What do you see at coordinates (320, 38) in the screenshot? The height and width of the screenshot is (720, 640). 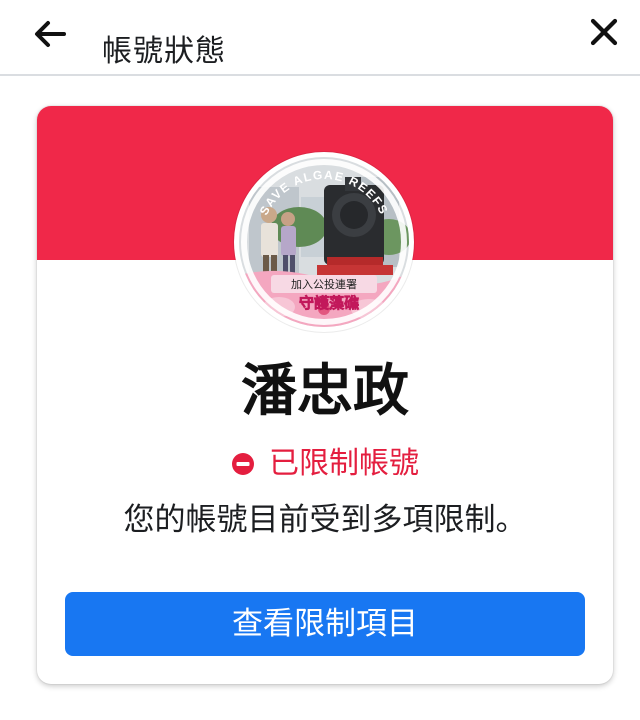 I see `top-navigation-bar: 帳號狀態` at bounding box center [320, 38].